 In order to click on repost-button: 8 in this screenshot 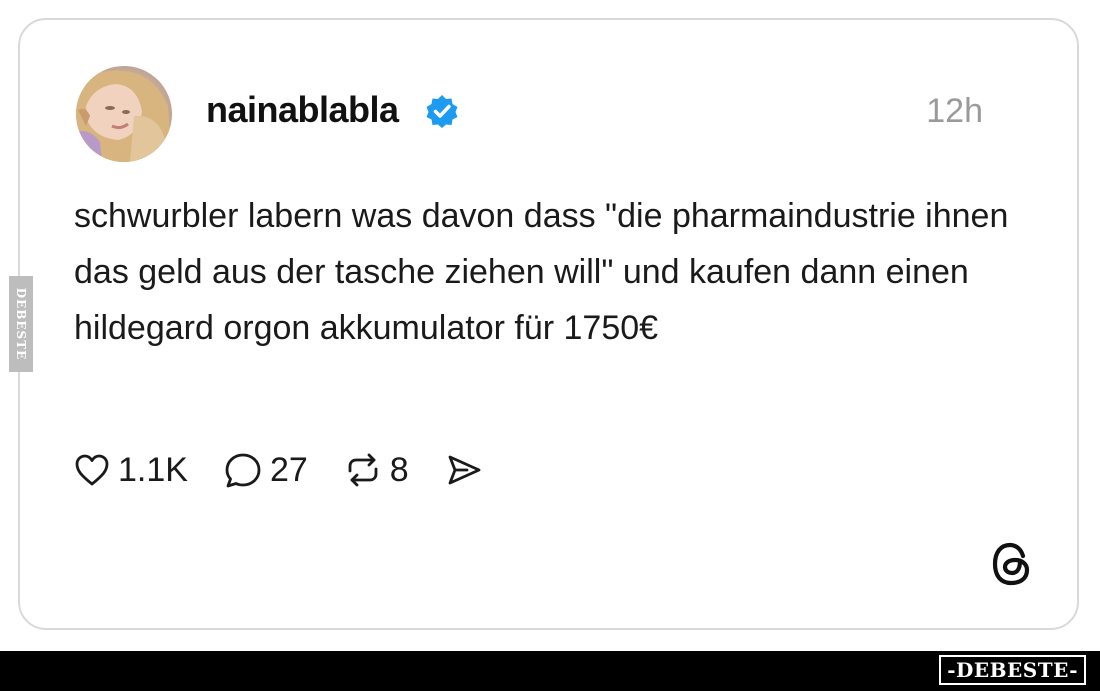, I will do `click(376, 470)`.